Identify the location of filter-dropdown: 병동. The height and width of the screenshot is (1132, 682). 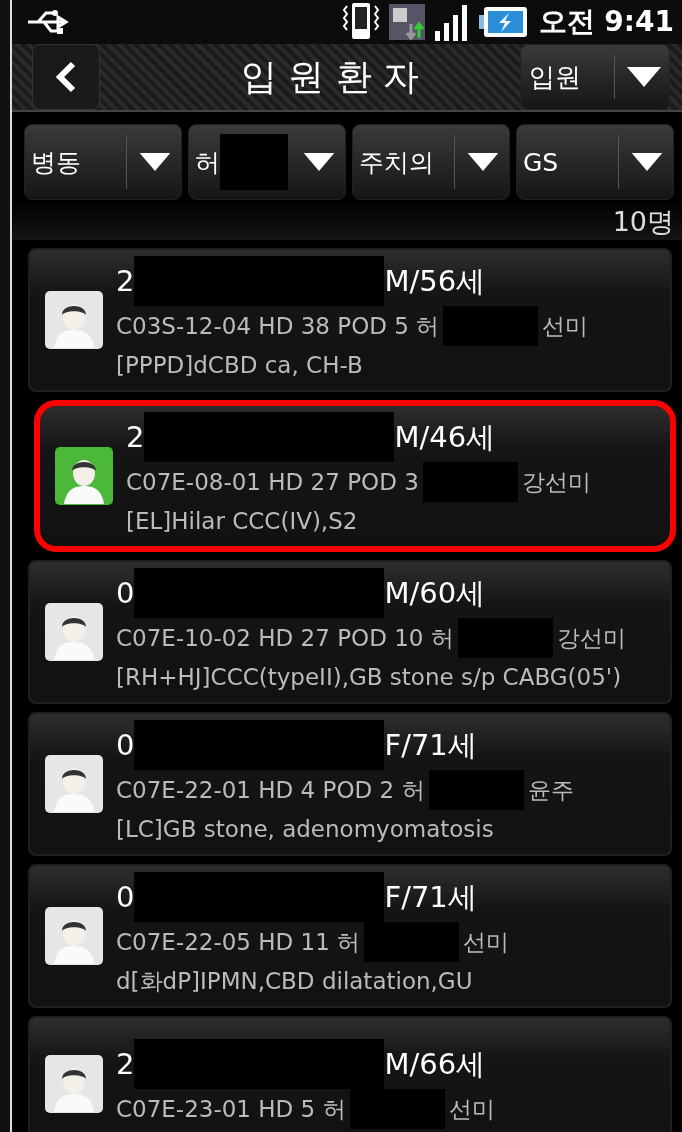
(103, 162).